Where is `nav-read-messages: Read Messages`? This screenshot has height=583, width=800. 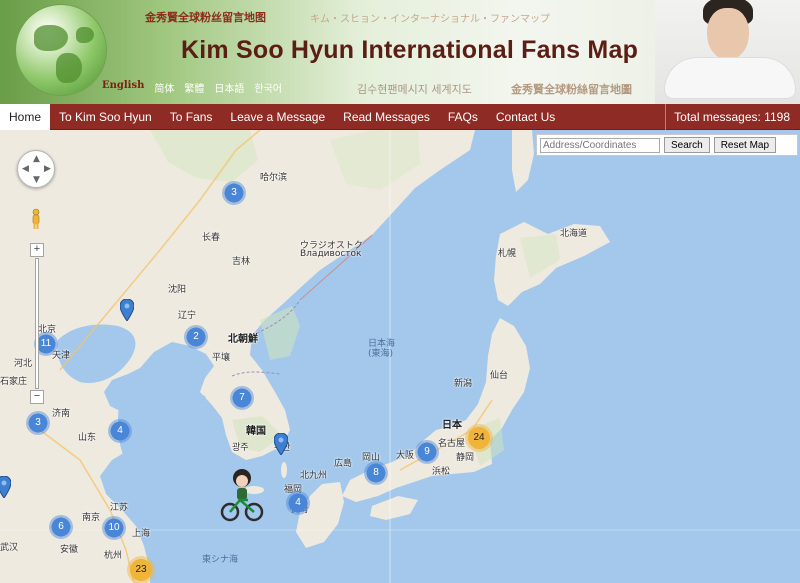 nav-read-messages: Read Messages is located at coordinates (386, 117).